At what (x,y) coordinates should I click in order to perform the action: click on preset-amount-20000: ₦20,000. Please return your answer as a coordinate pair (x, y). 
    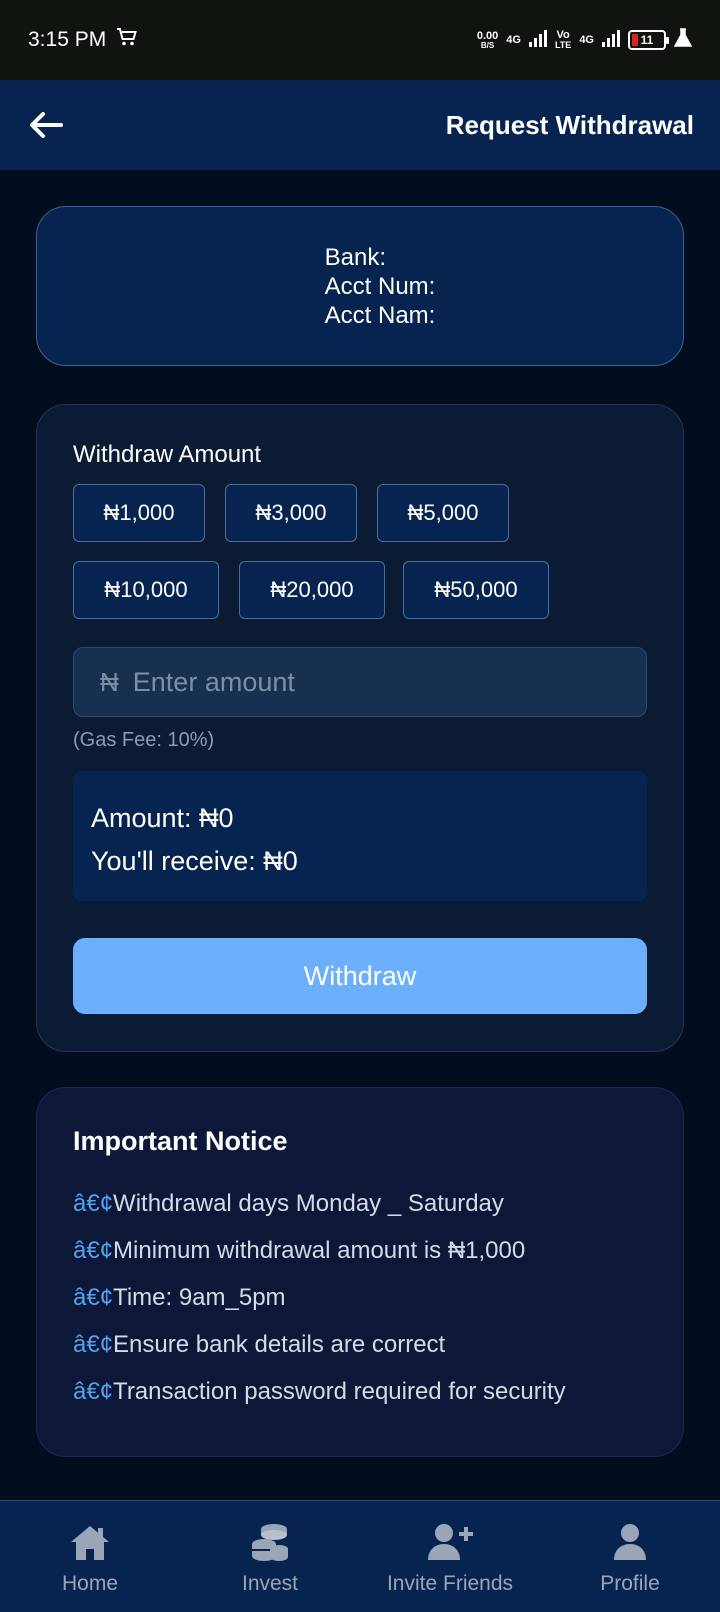
    Looking at the image, I should click on (312, 590).